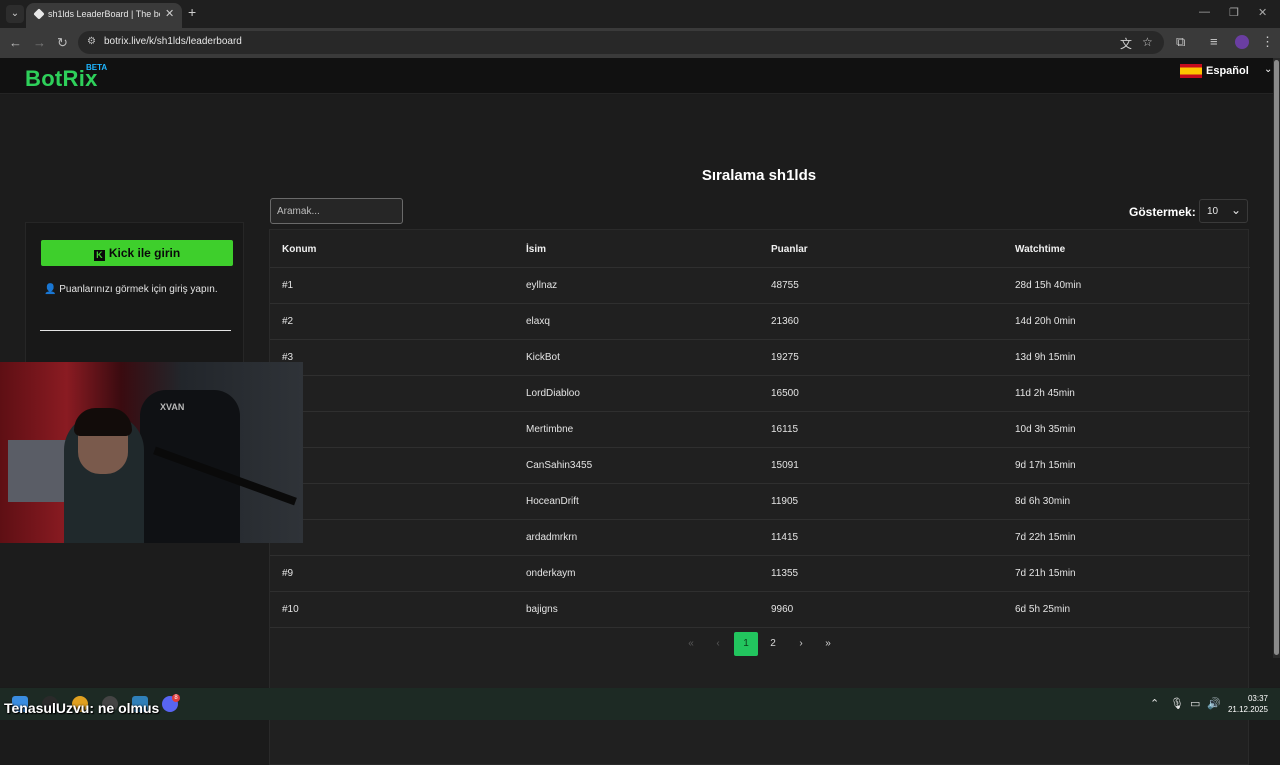  What do you see at coordinates (1247, 709) in the screenshot?
I see `clock-date: 21.12.2025` at bounding box center [1247, 709].